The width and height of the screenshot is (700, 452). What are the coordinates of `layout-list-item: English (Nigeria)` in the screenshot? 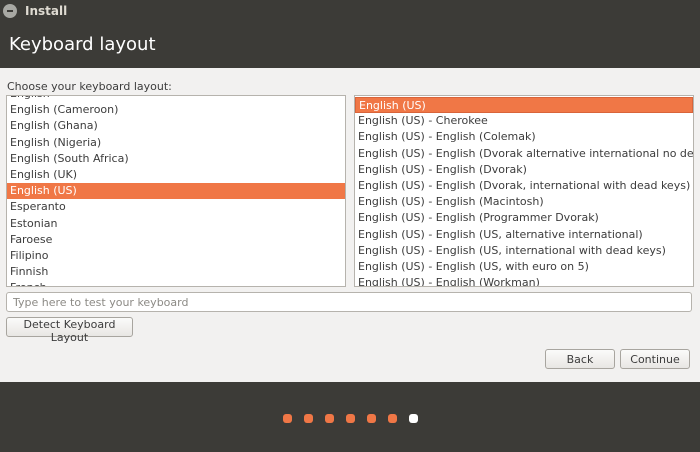 It's located at (176, 143).